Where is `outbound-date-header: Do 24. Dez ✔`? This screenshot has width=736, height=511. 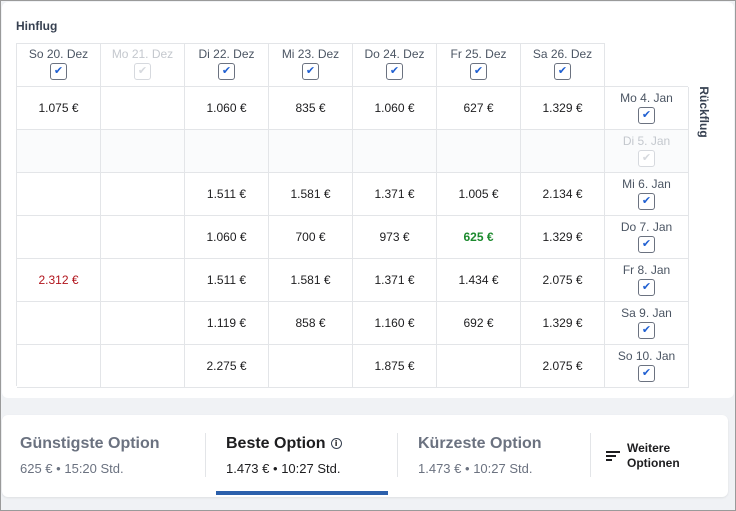 outbound-date-header: Do 24. Dez ✔ is located at coordinates (394, 64).